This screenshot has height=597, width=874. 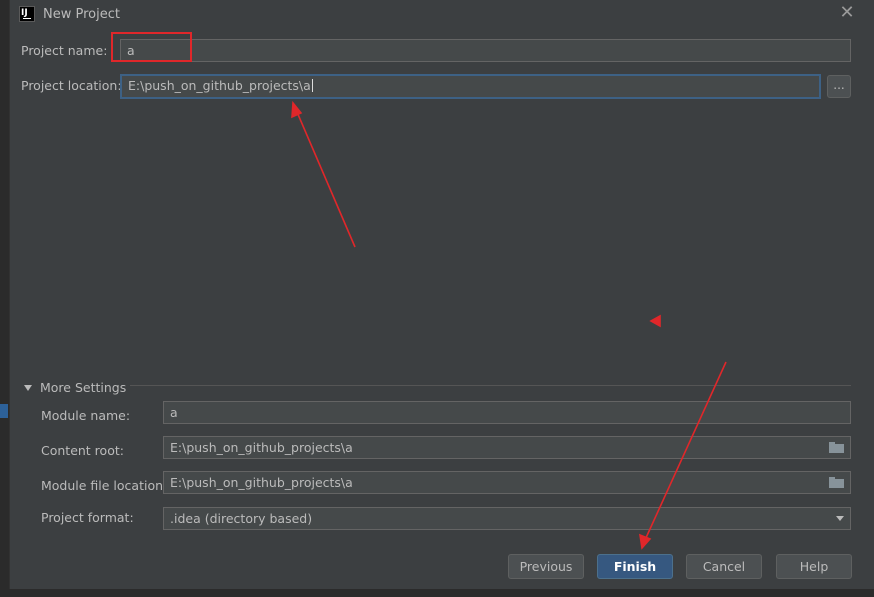 What do you see at coordinates (655, 321) in the screenshot?
I see `annotation-small-pointer` at bounding box center [655, 321].